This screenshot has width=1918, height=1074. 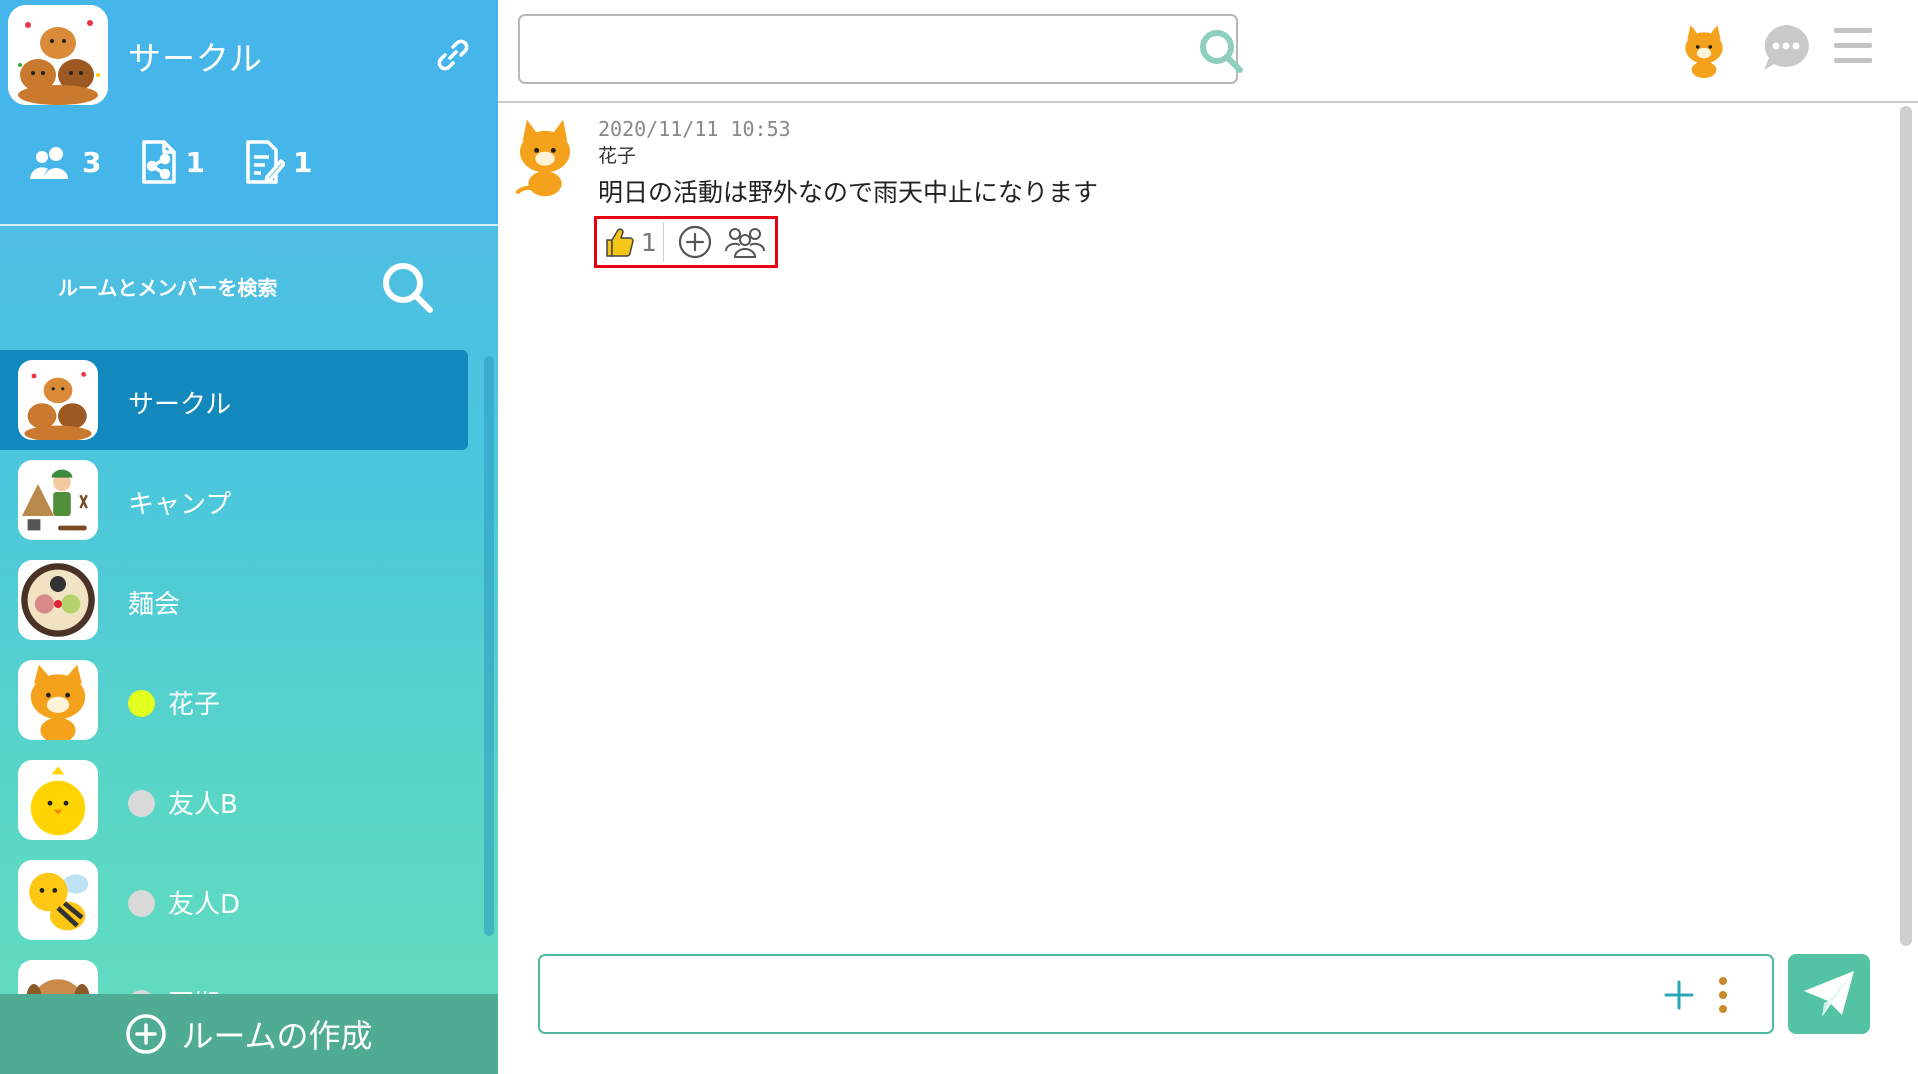 What do you see at coordinates (620, 242) in the screenshot?
I see `thumbs-up-icon` at bounding box center [620, 242].